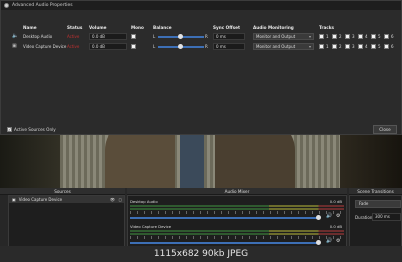 This screenshot has height=262, width=402. Describe the element at coordinates (98, 27) in the screenshot. I see `header-volume: Volume` at that location.